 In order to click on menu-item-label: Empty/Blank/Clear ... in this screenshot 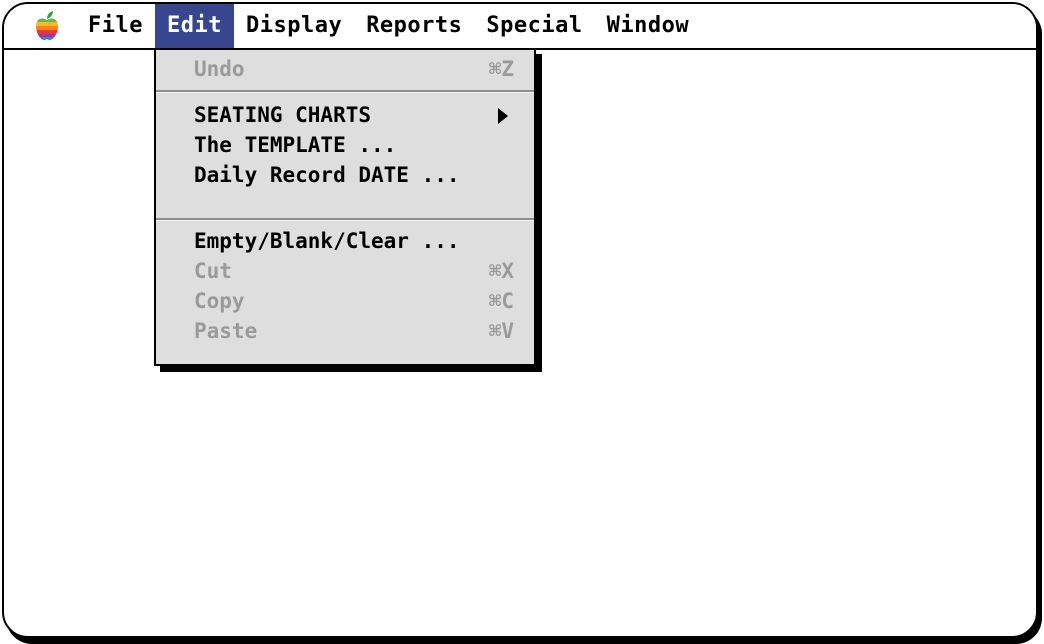, I will do `click(327, 241)`.